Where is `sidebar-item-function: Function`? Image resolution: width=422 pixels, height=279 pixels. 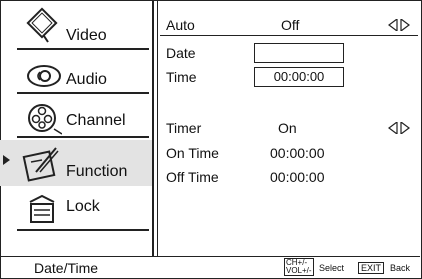 sidebar-item-function: Function is located at coordinates (76, 163).